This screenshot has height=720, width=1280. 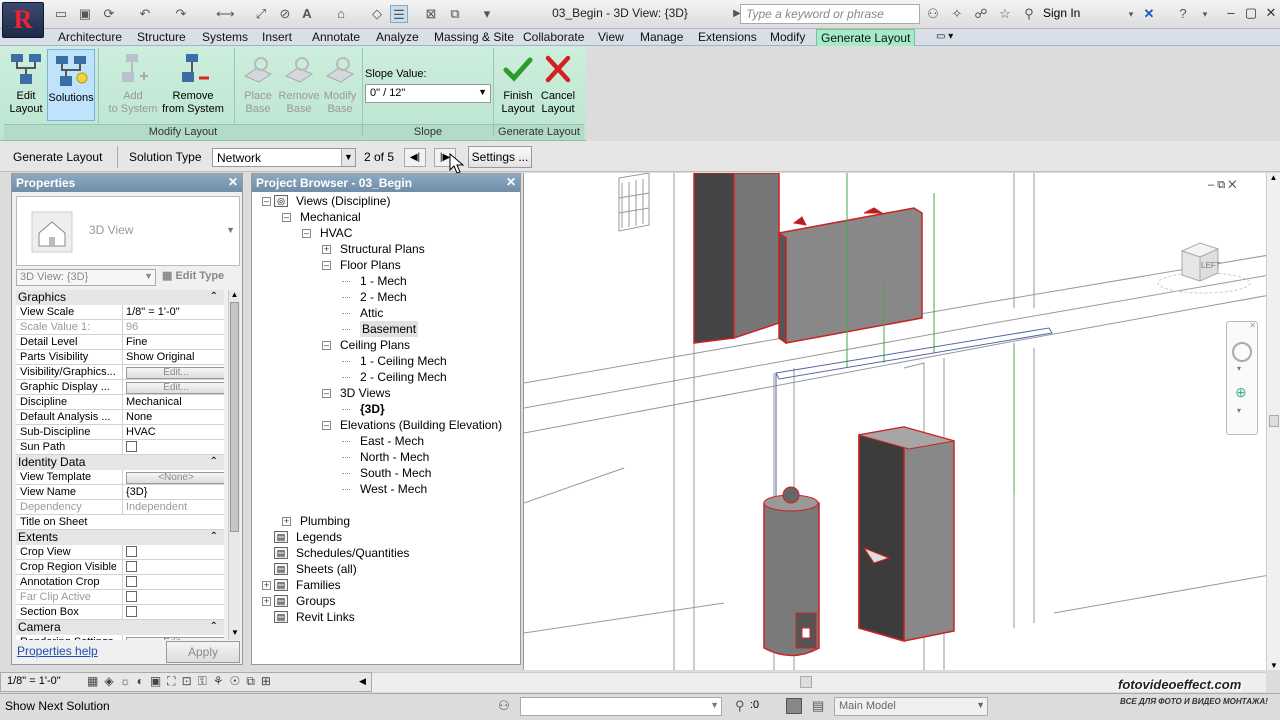 I want to click on exchange-apps-icon: ✕, so click(x=1149, y=14).